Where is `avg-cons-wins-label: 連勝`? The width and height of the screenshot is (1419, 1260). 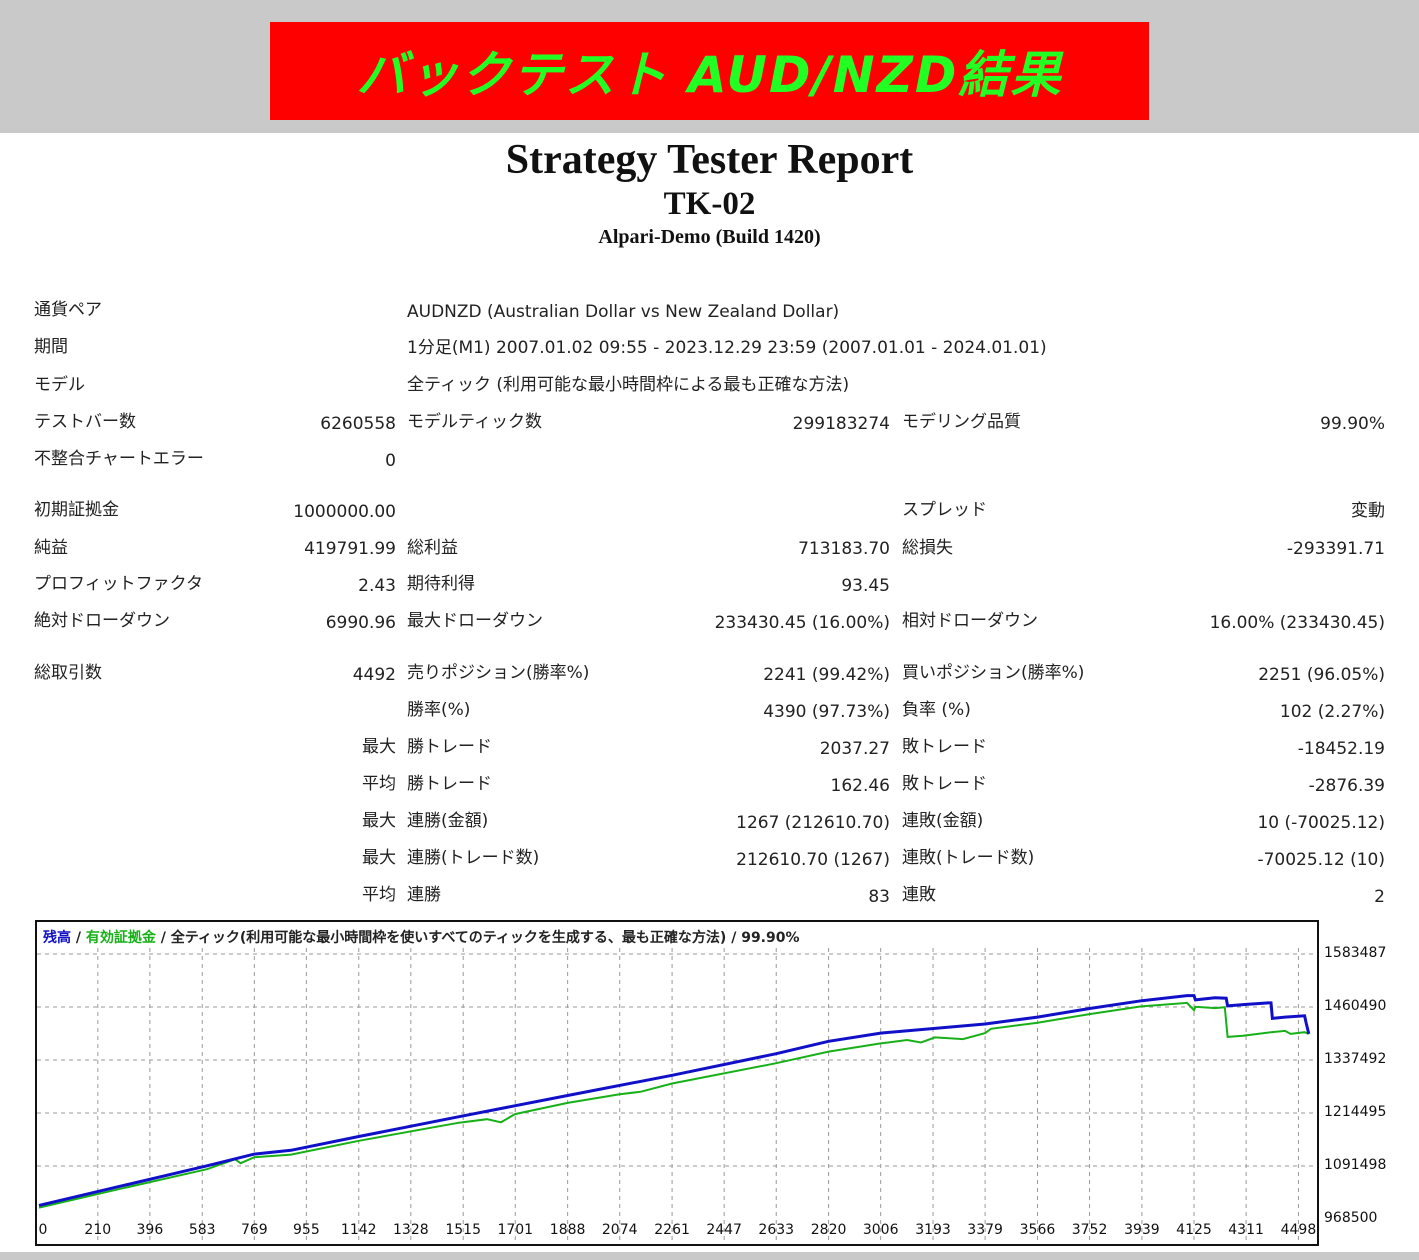
avg-cons-wins-label: 連勝 is located at coordinates (424, 895).